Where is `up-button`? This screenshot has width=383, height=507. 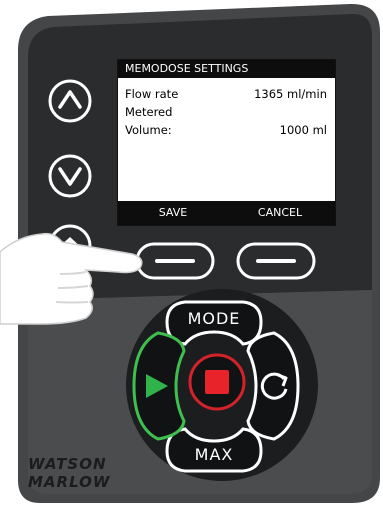 up-button is located at coordinates (70, 101).